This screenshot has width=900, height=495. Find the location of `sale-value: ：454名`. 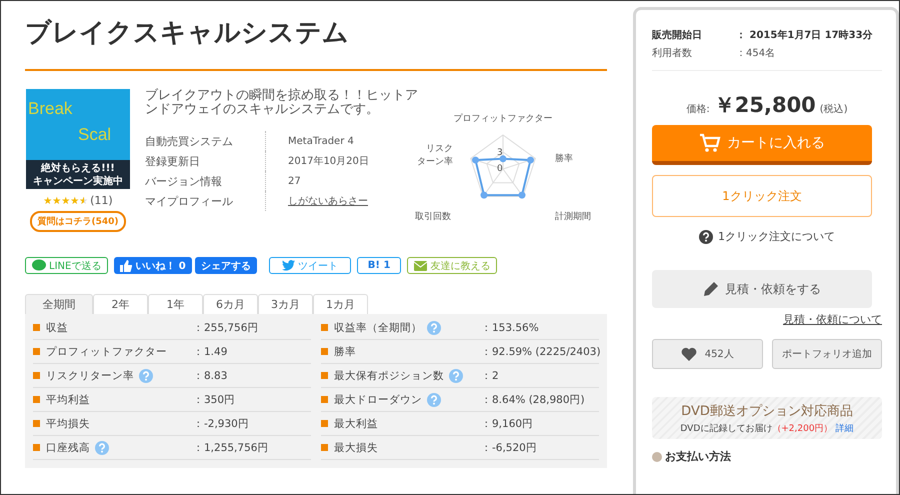

sale-value: ：454名 is located at coordinates (756, 53).